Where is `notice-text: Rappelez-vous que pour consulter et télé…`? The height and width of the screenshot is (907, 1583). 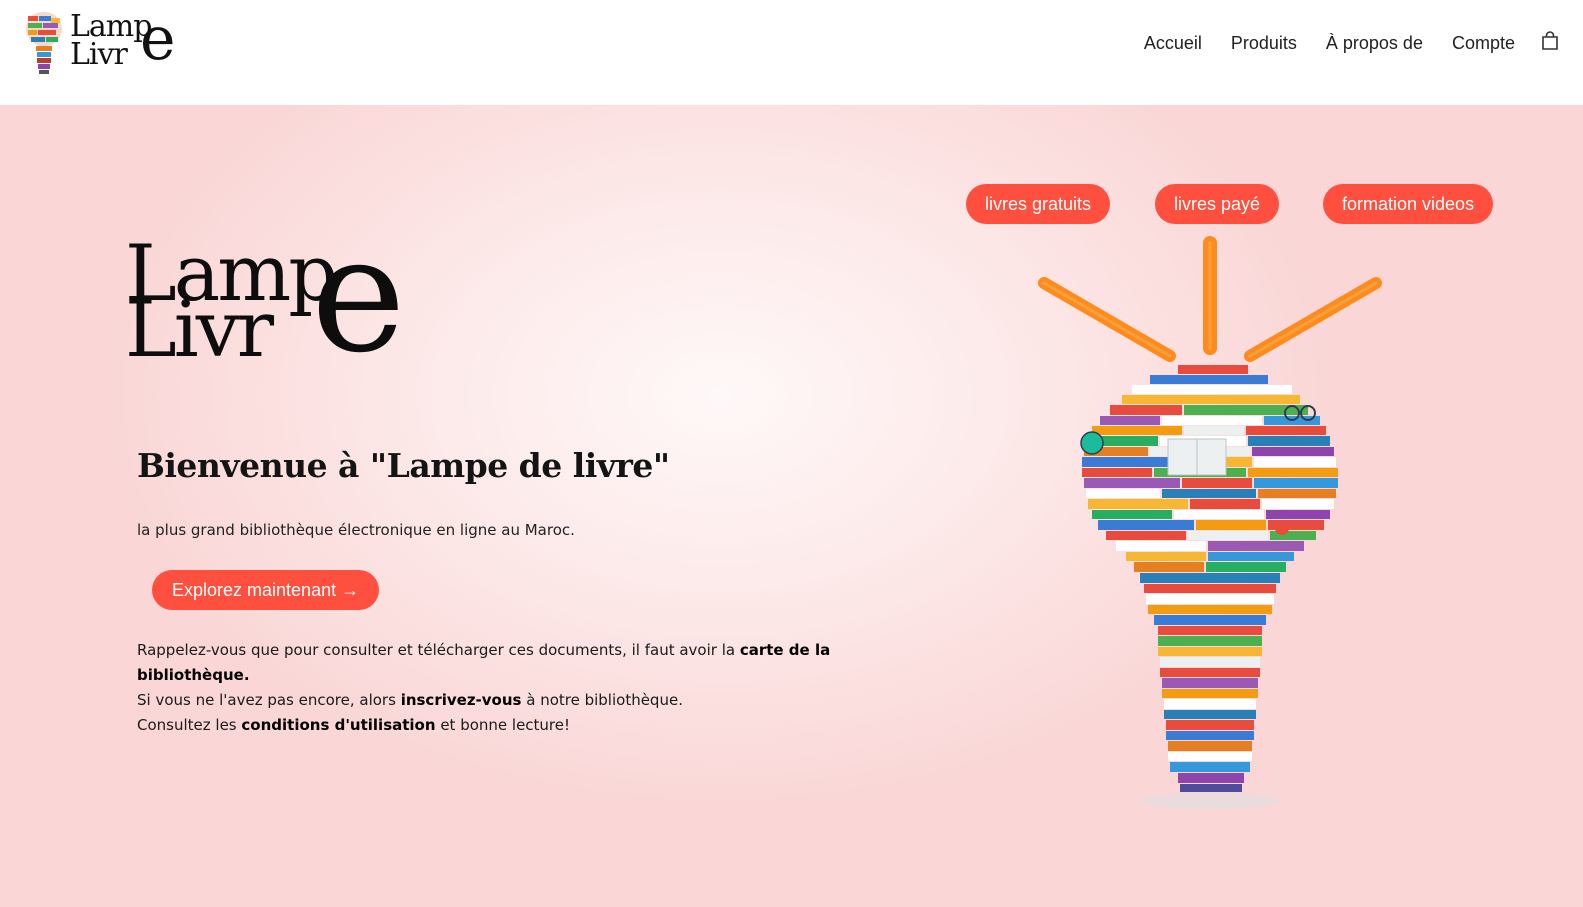
notice-text: Rappelez-vous que pour consulter et télé… is located at coordinates (438, 650).